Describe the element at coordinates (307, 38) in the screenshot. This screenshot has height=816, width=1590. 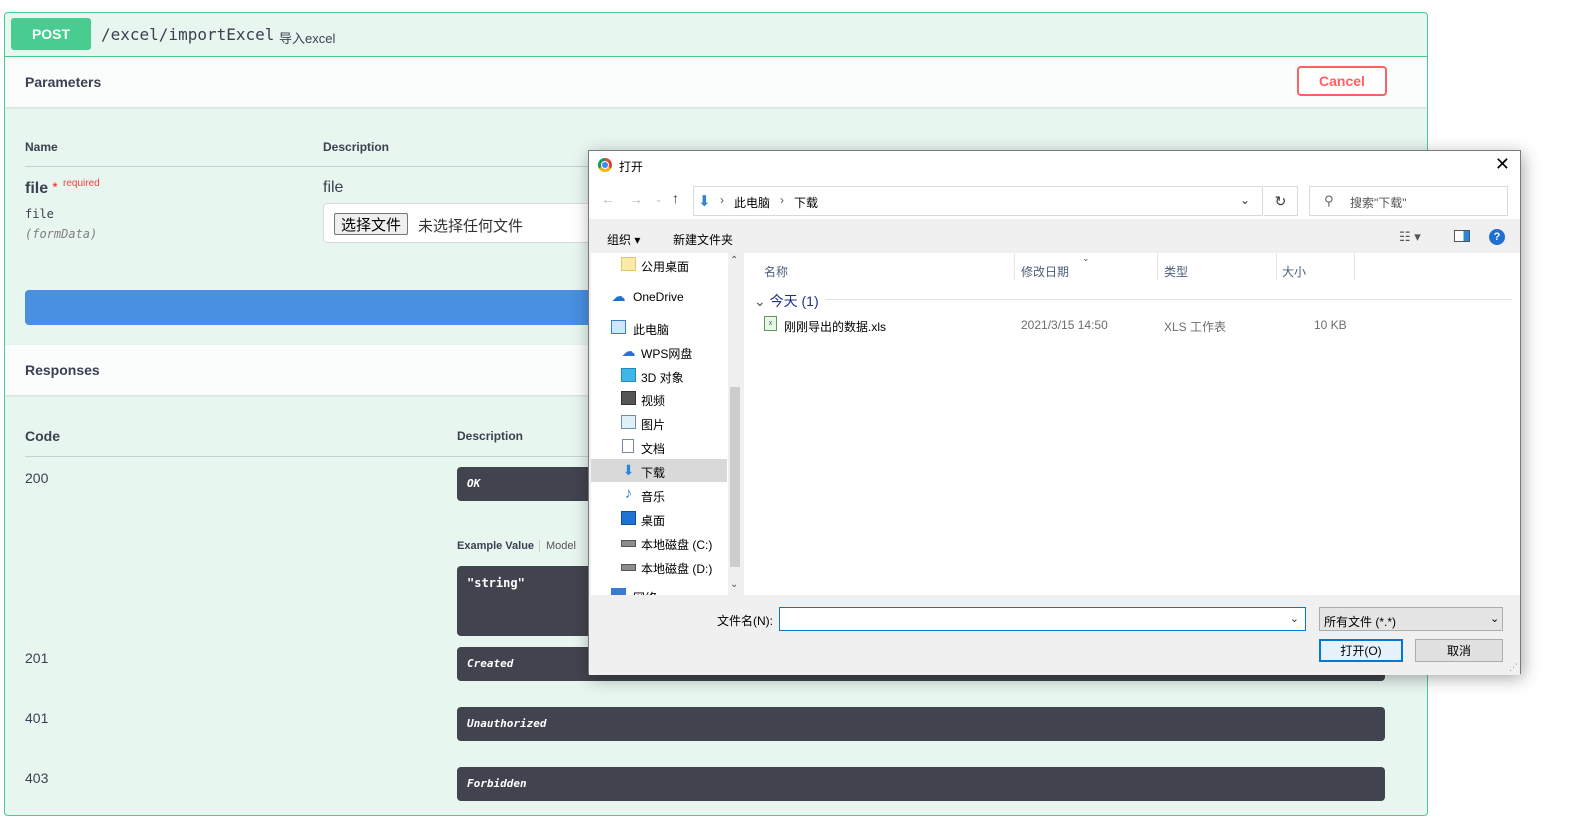
I see `operation-summary-text: 导入excel` at that location.